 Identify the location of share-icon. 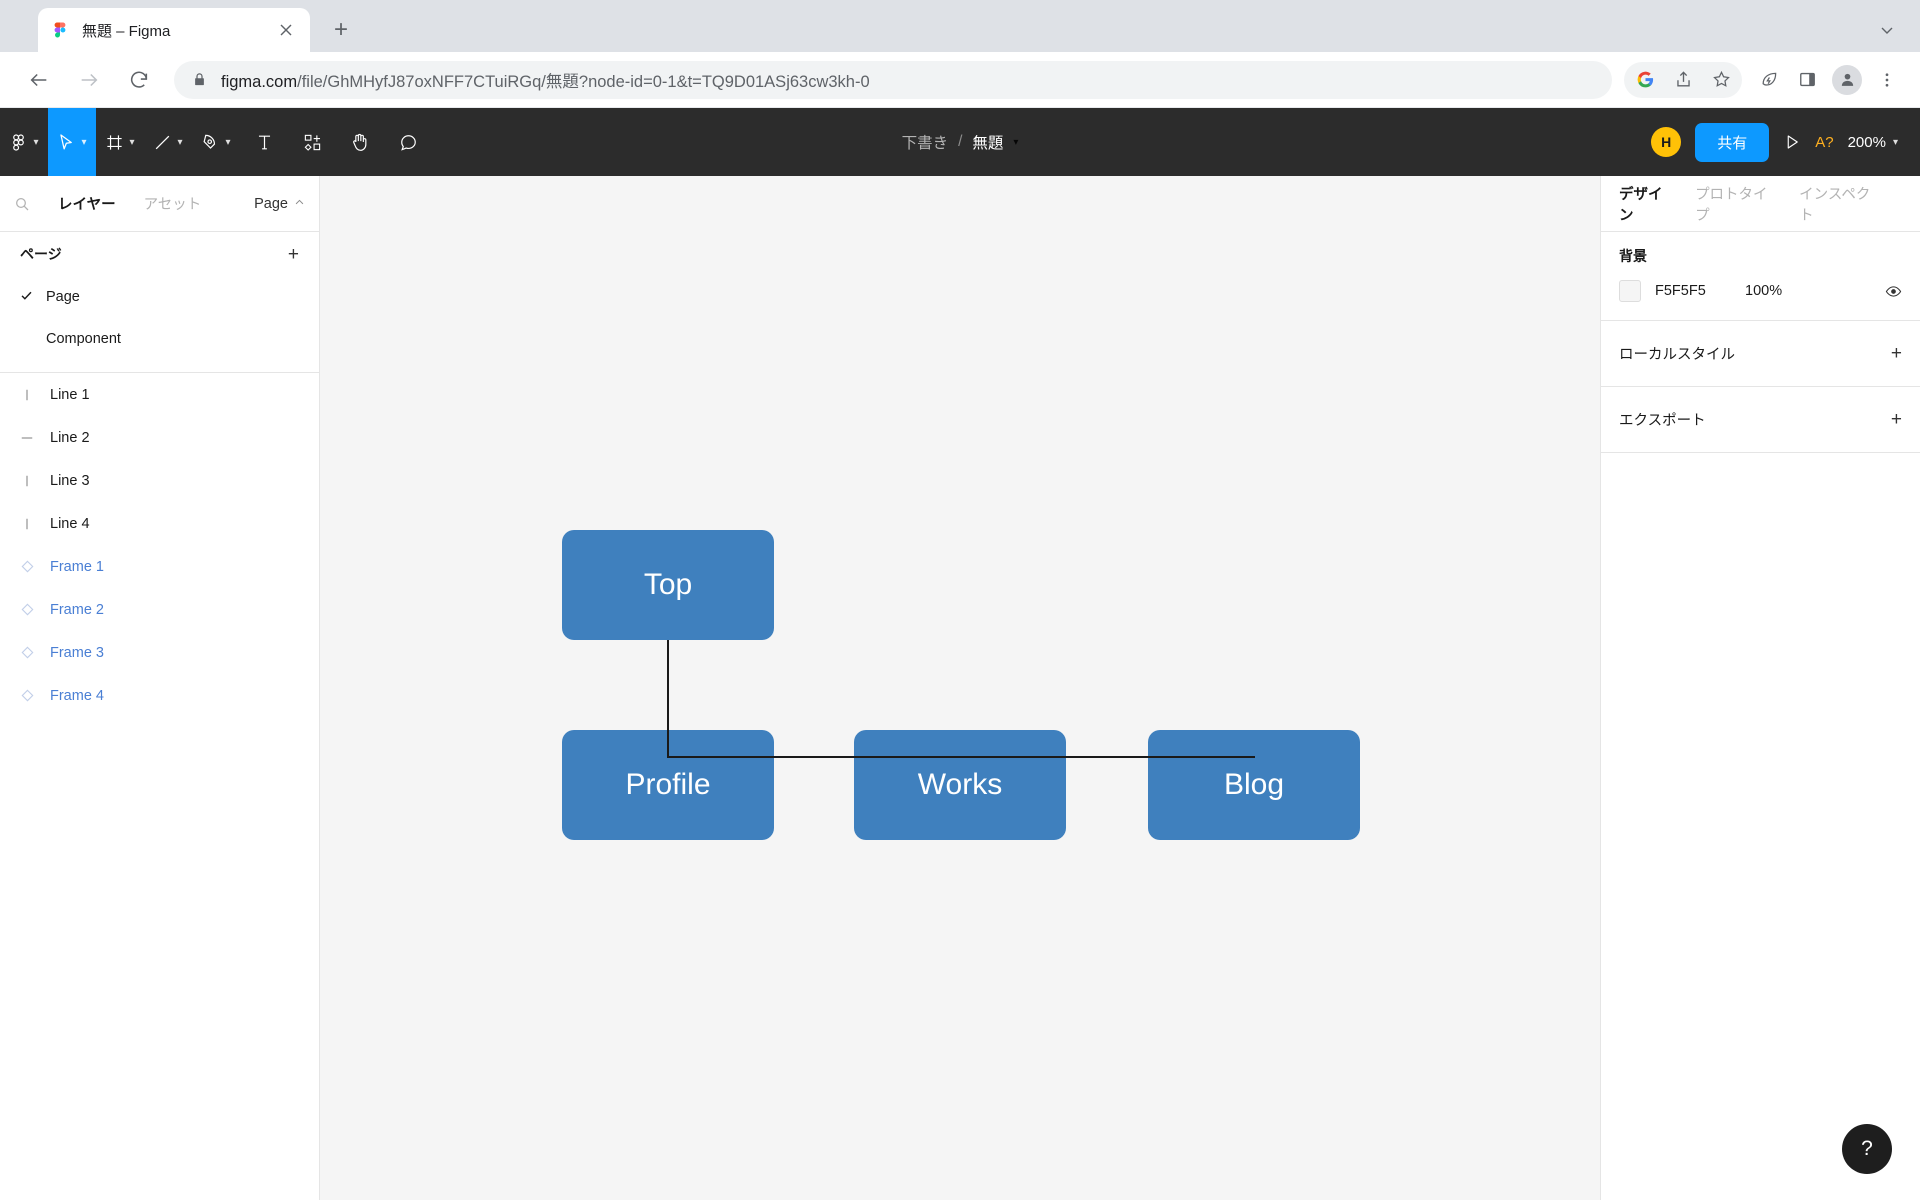
(1683, 80).